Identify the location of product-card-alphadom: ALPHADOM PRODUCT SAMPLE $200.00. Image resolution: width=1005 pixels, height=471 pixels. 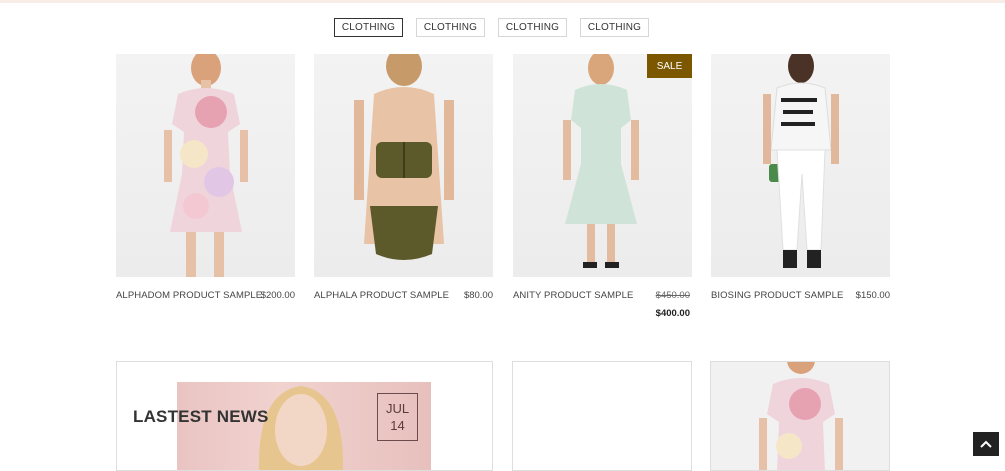
(205, 190).